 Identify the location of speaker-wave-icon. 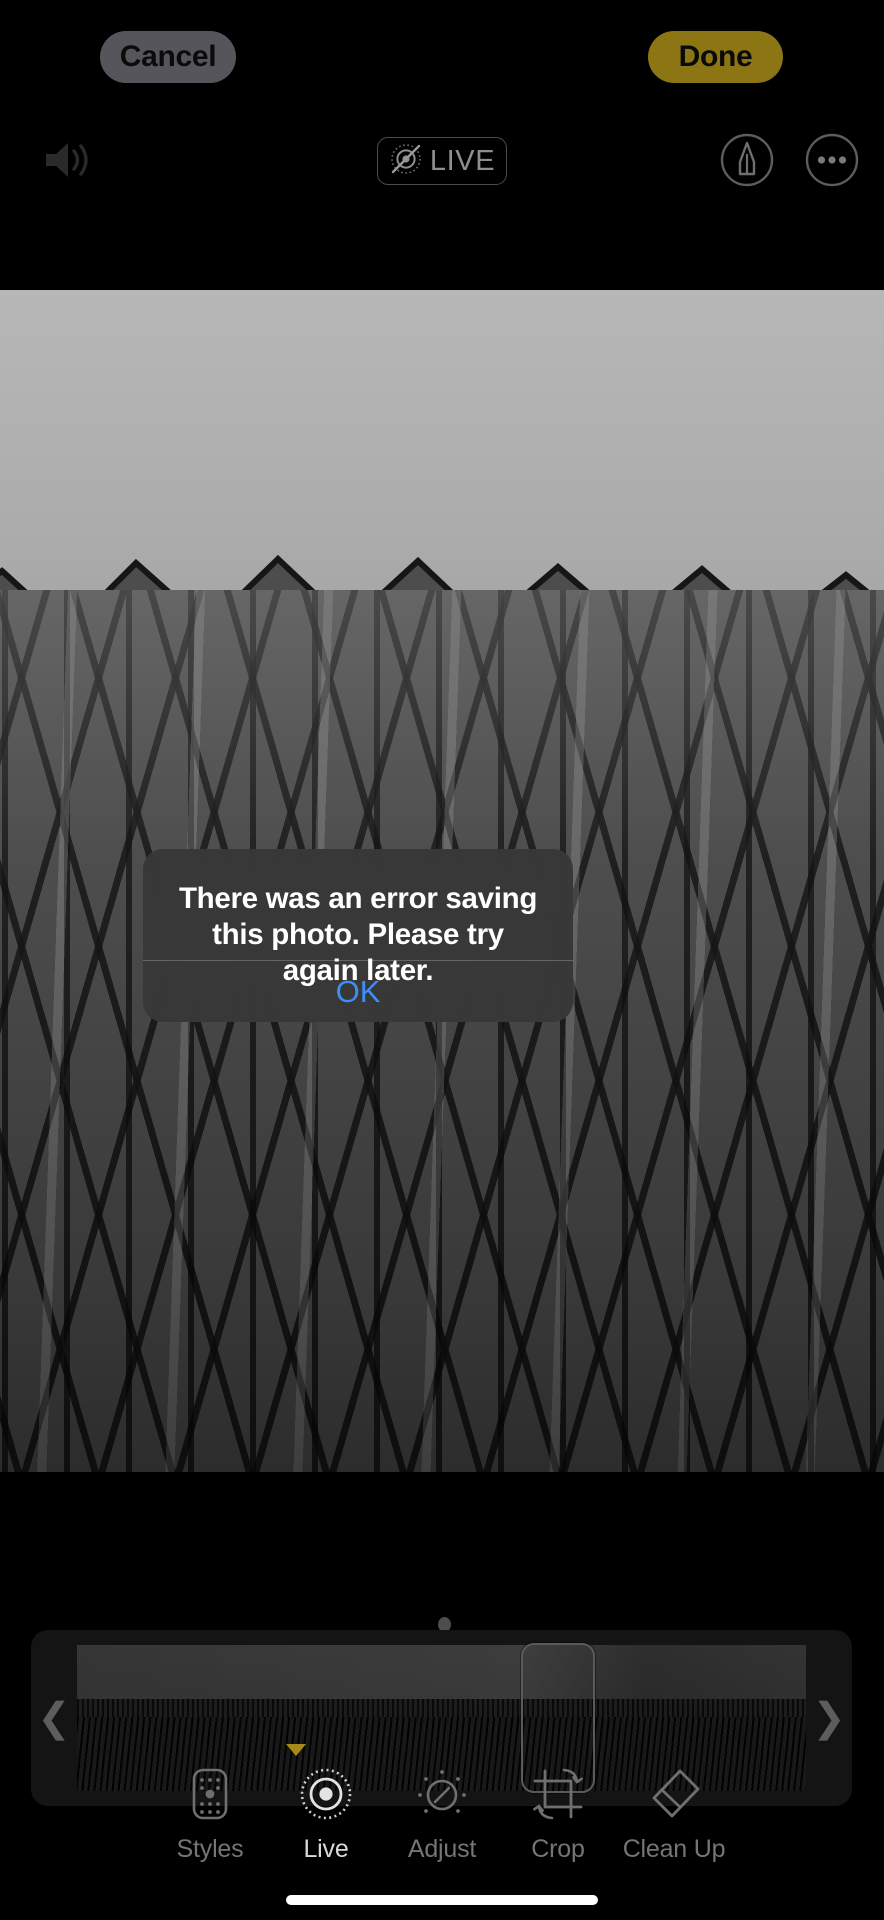
(68, 160).